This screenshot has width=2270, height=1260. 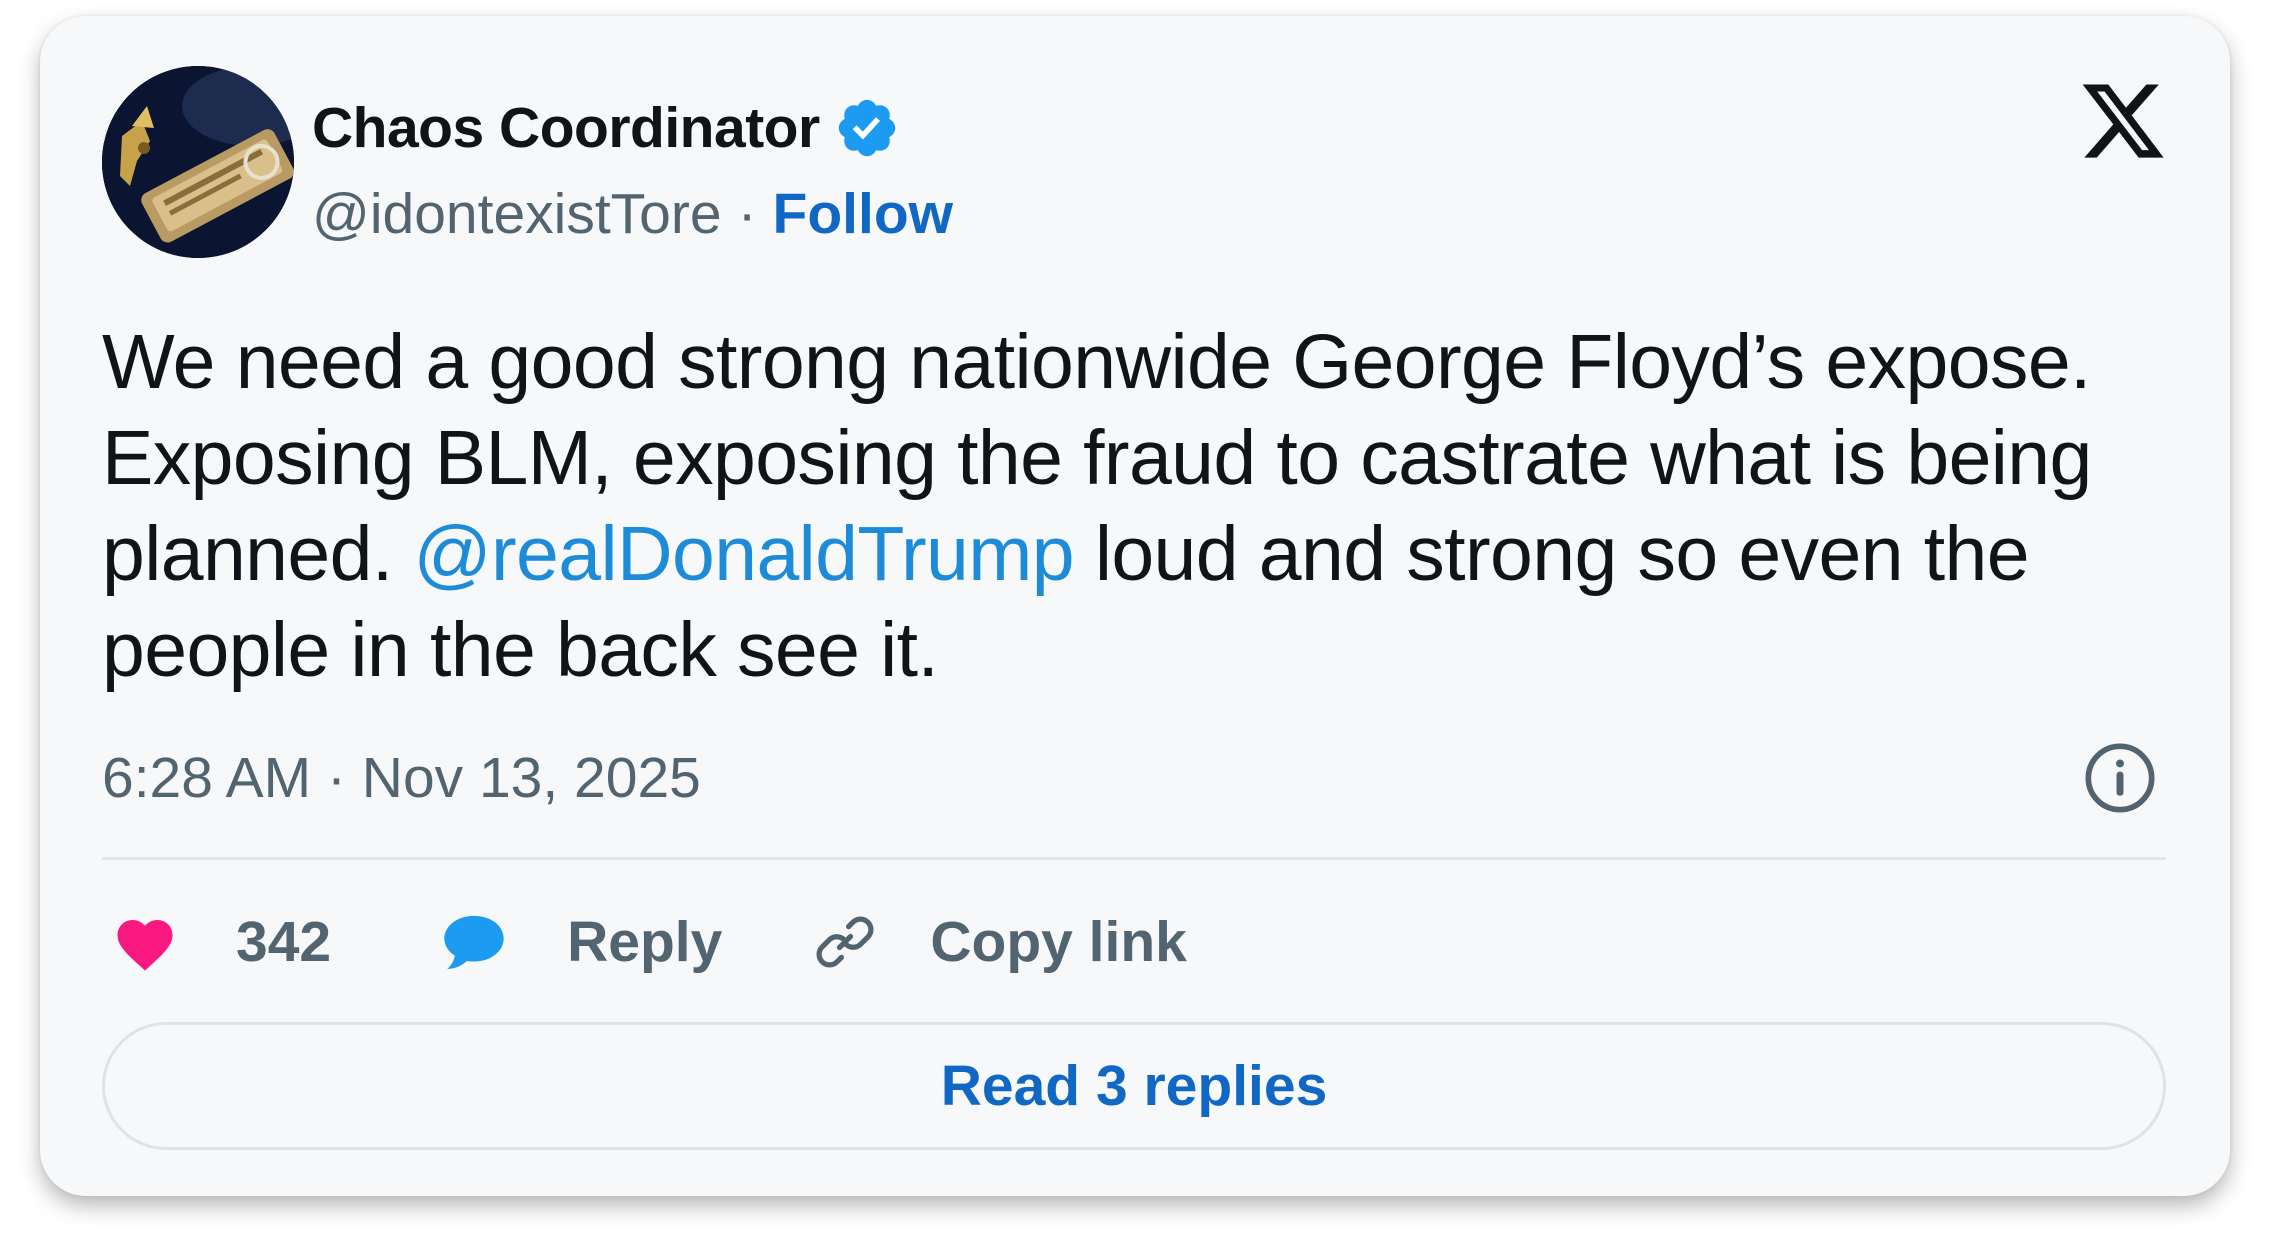 I want to click on author-name-row: Chaos Coordinator, so click(x=606, y=128).